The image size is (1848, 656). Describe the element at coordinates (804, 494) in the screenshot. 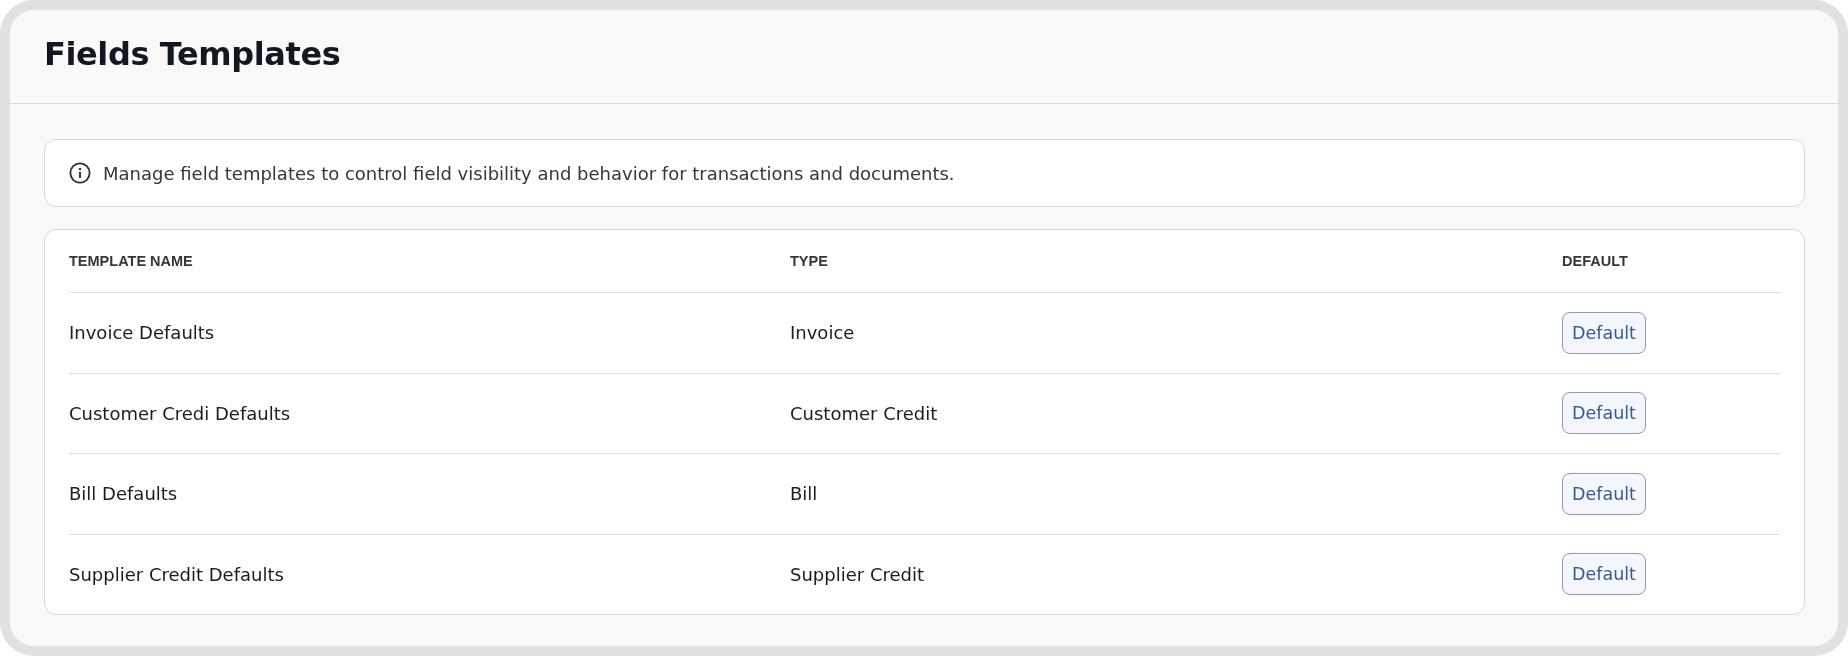

I see `type-cell: Bill` at that location.